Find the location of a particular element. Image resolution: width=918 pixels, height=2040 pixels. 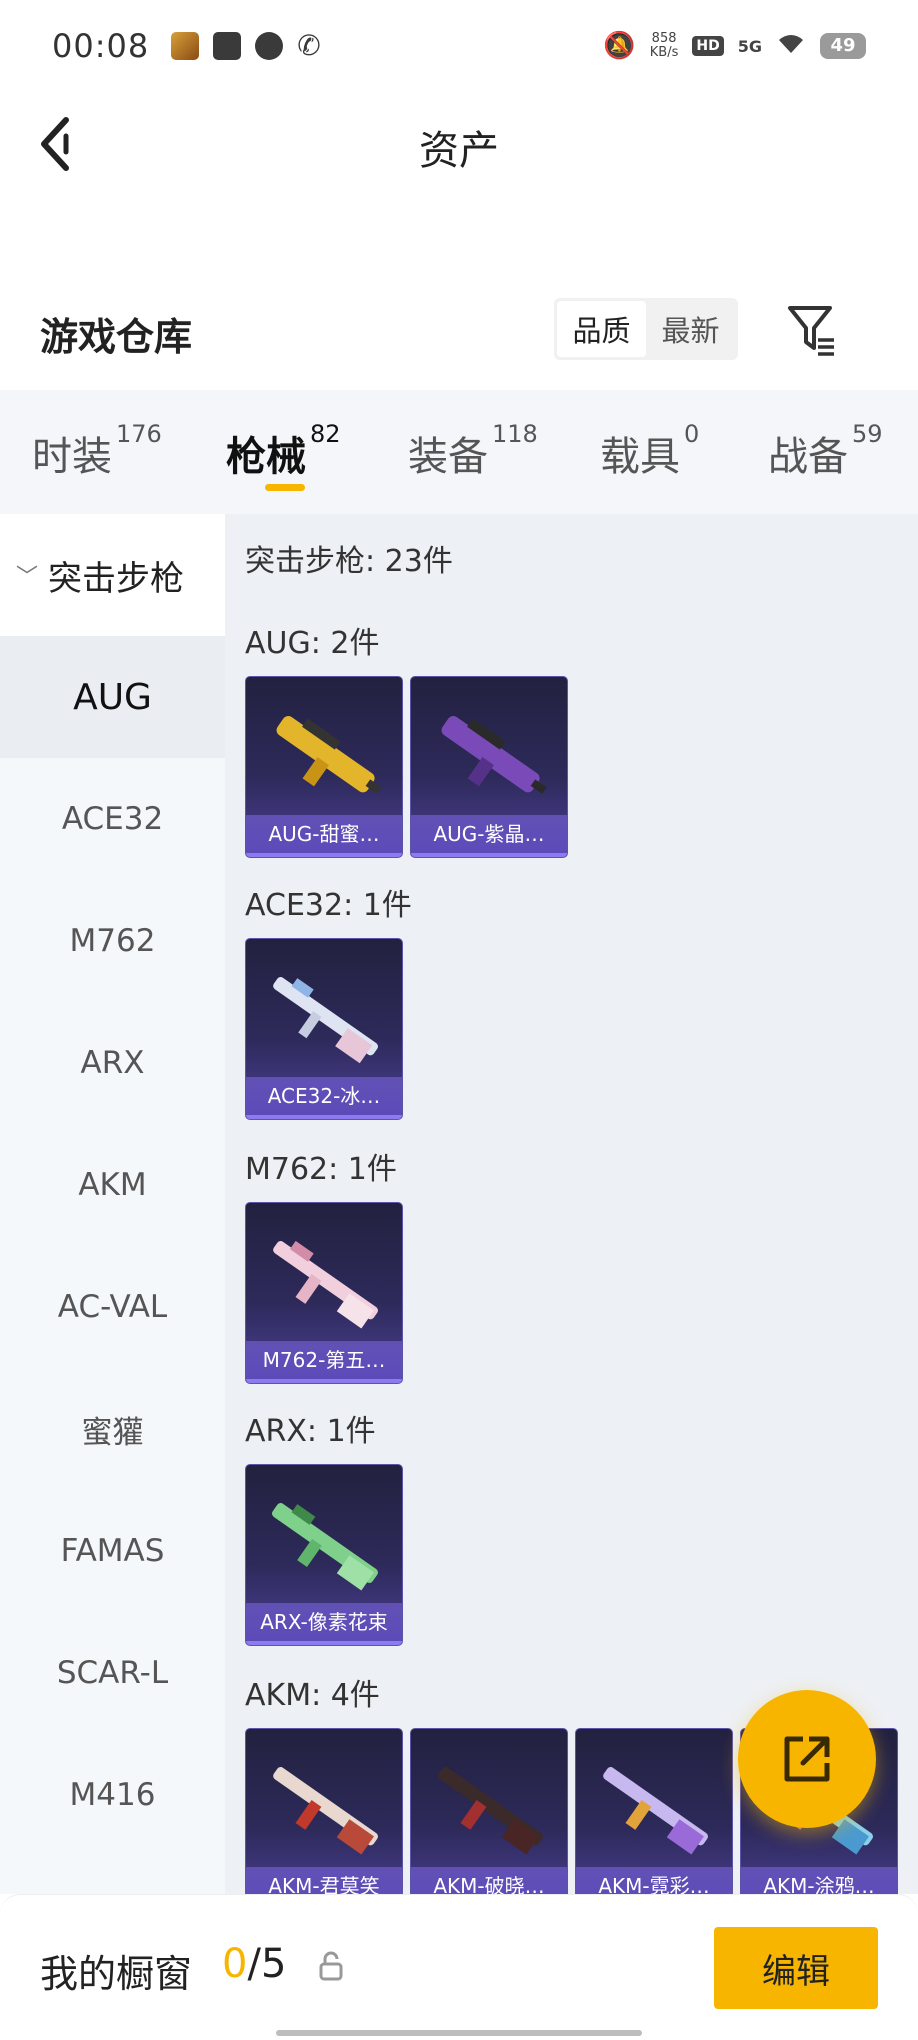

tab-count: 118 is located at coordinates (515, 434).